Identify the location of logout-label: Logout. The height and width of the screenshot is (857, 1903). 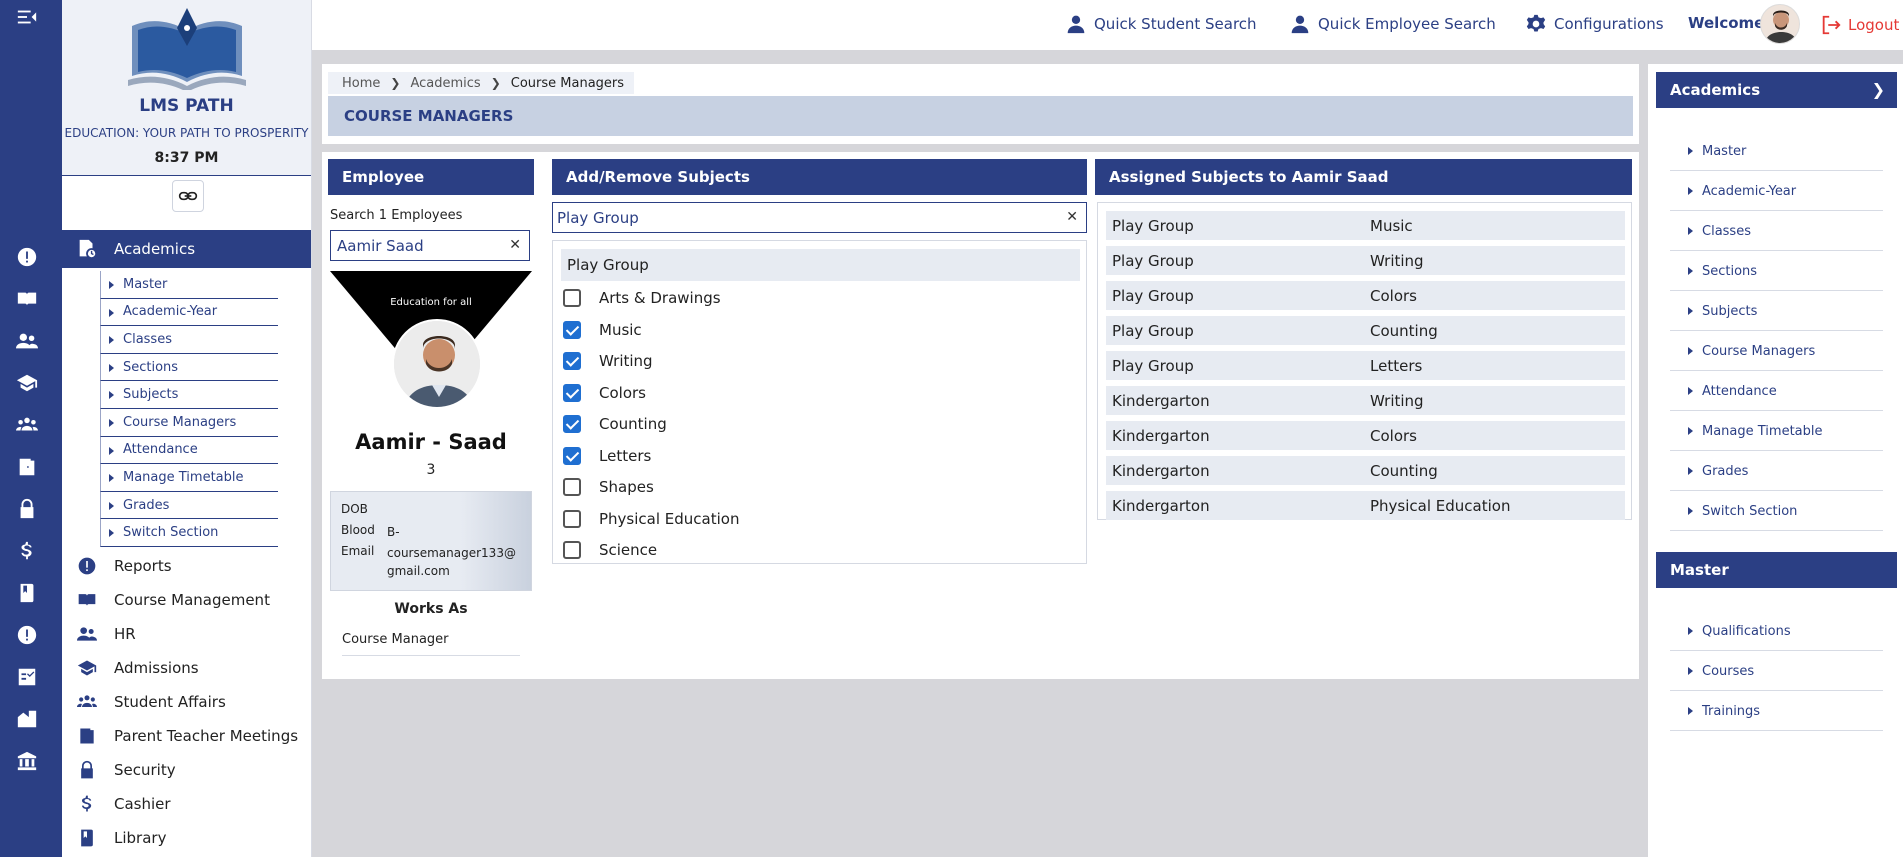
(1874, 25).